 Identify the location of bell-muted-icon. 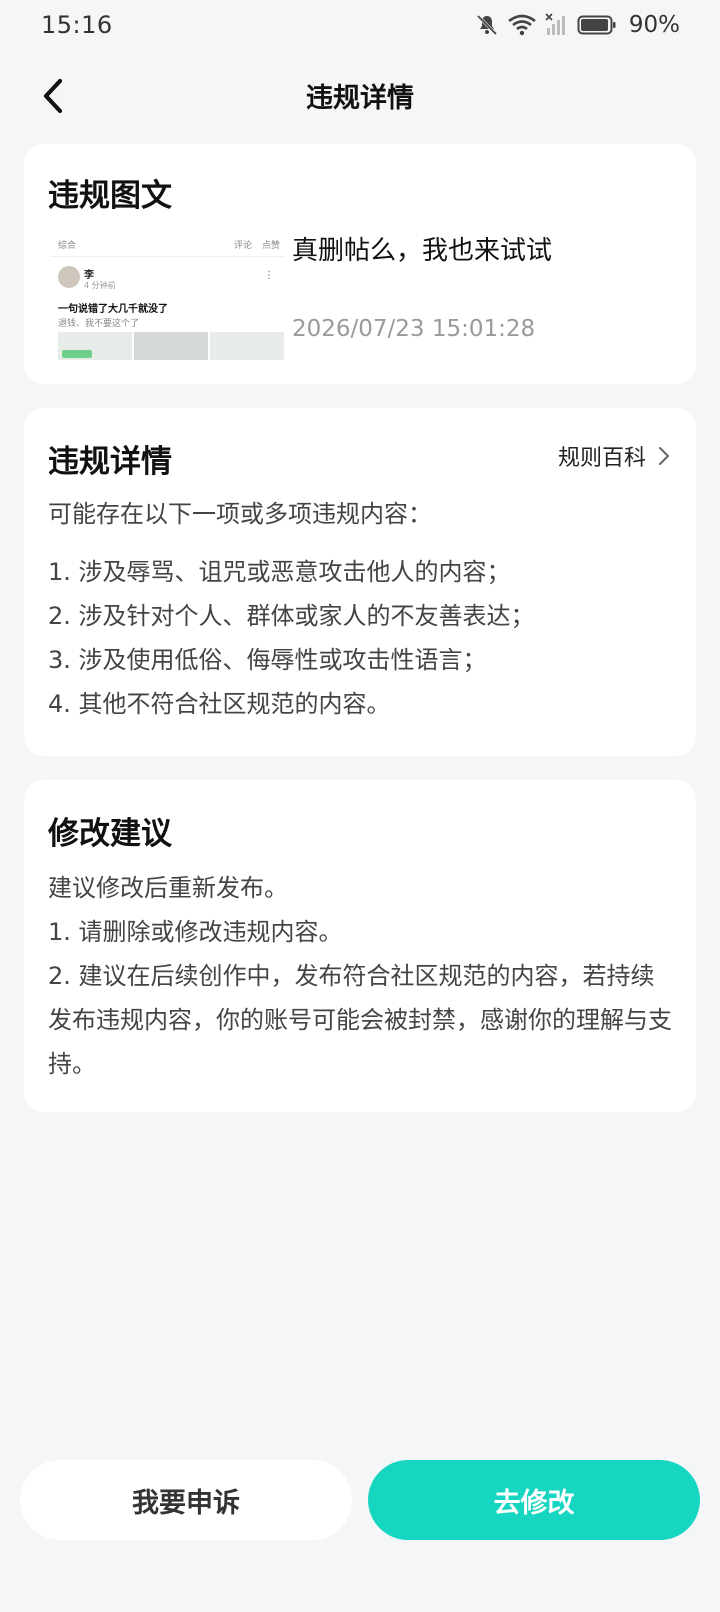
(486, 25).